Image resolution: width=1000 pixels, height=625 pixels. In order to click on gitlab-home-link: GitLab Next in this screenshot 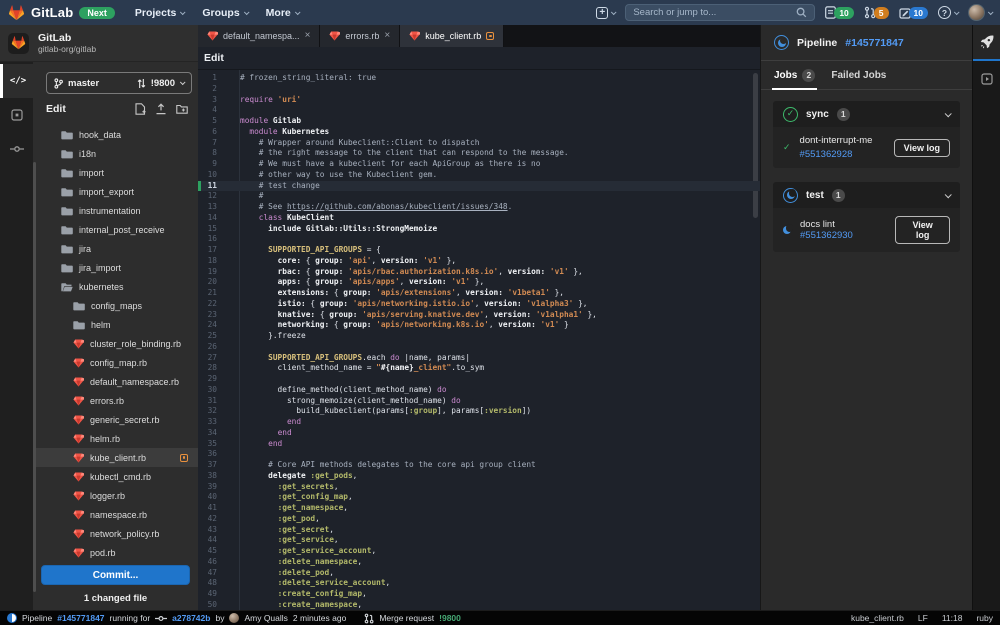, I will do `click(61, 12)`.